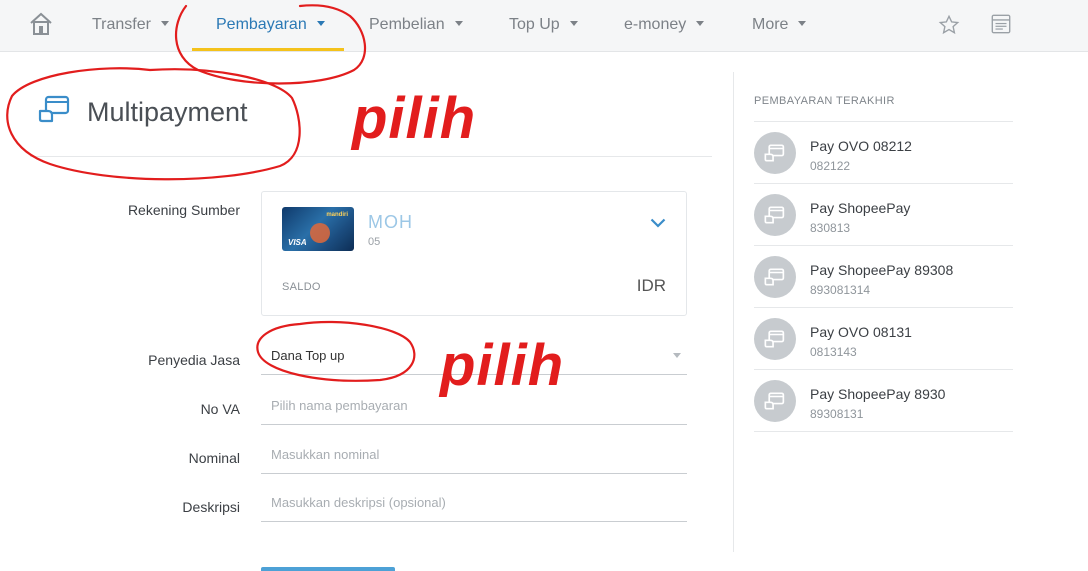  I want to click on sidebar-rule, so click(883, 431).